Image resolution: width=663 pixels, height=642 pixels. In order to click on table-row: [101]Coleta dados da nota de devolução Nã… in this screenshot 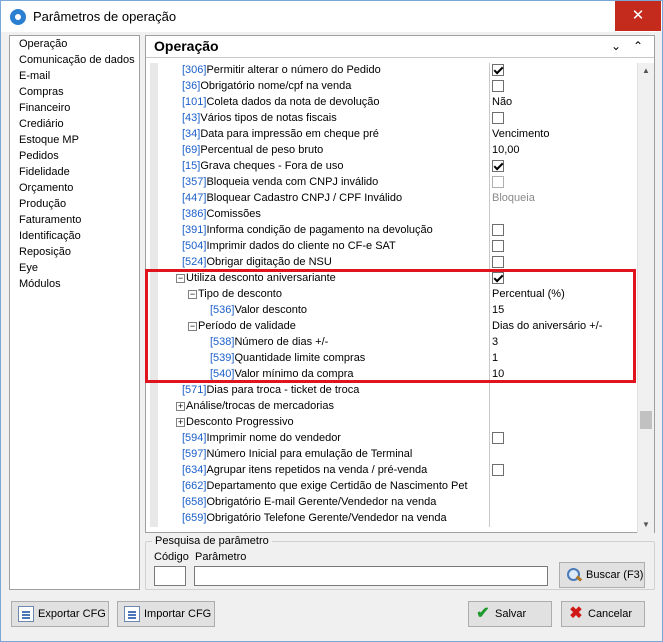, I will do `click(393, 103)`.